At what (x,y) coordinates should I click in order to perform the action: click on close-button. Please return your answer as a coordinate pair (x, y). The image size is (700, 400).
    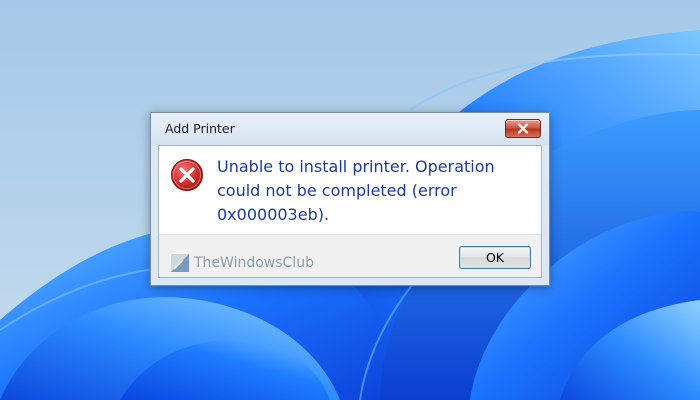
    Looking at the image, I should click on (523, 128).